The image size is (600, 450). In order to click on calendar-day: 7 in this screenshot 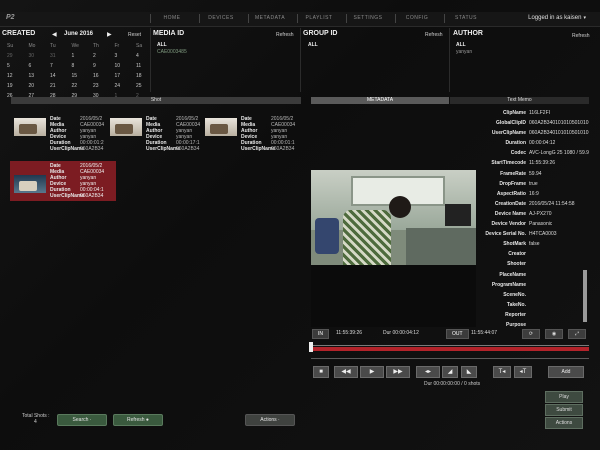, I will do `click(61, 66)`.